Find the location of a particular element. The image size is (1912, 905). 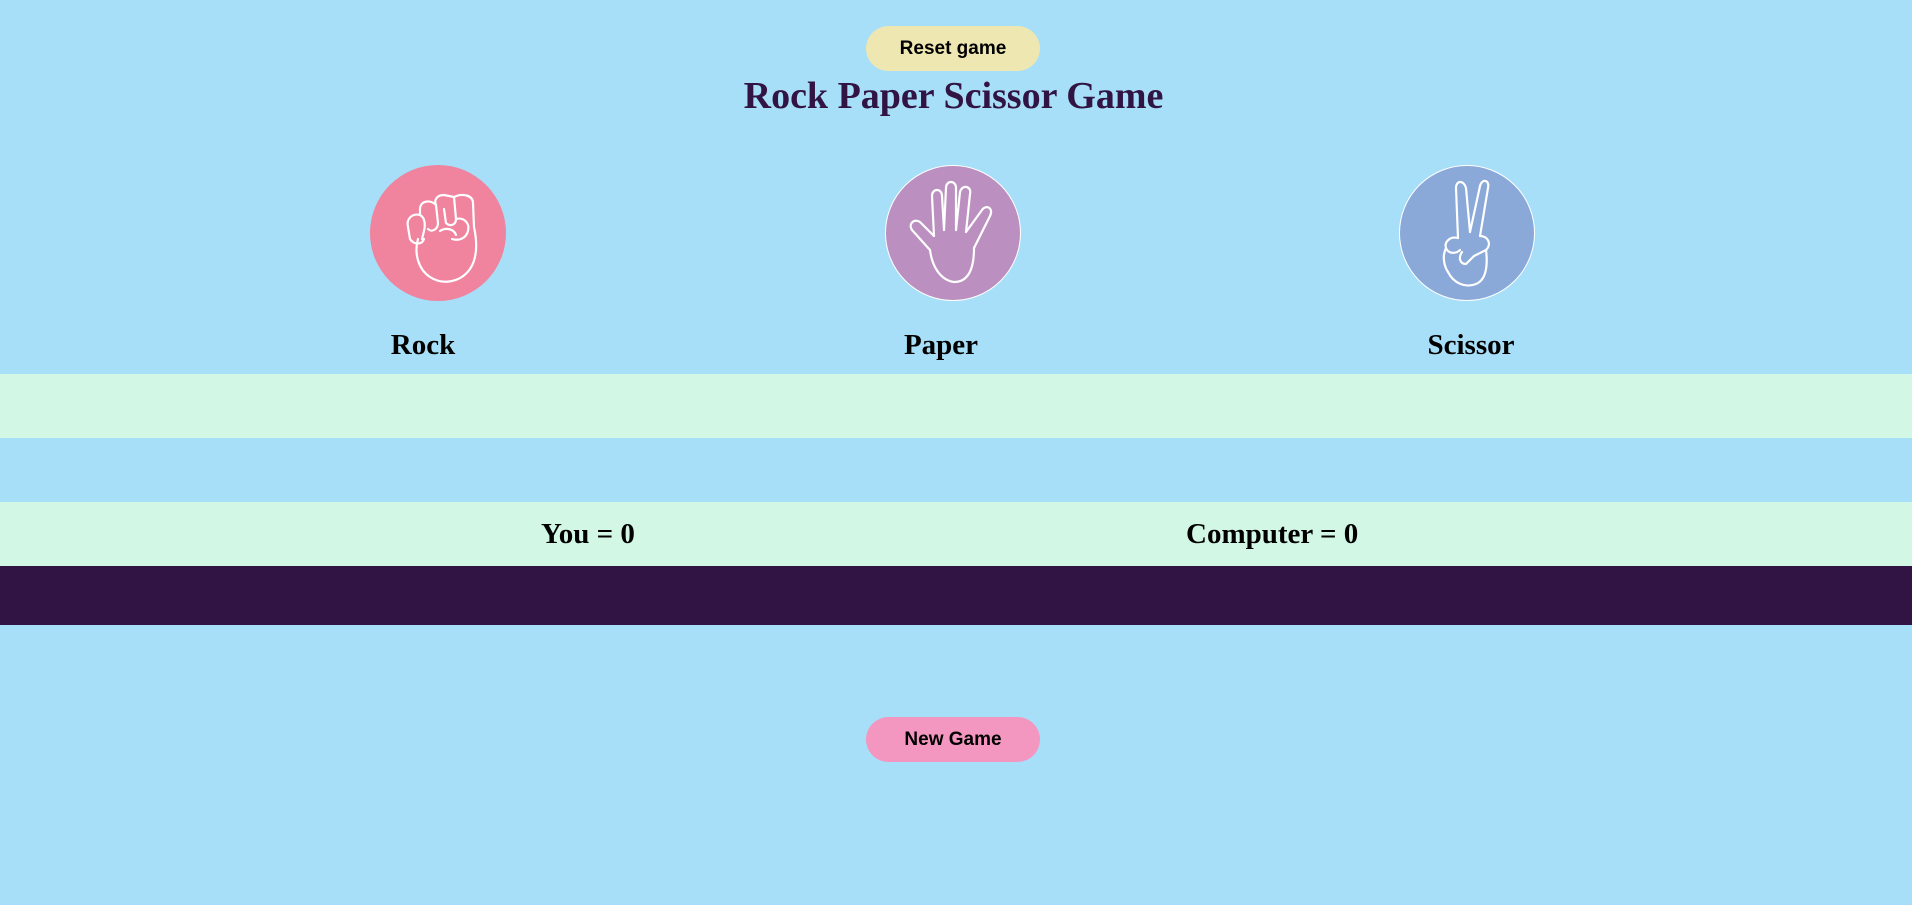

user-score: You = 0 is located at coordinates (588, 534).